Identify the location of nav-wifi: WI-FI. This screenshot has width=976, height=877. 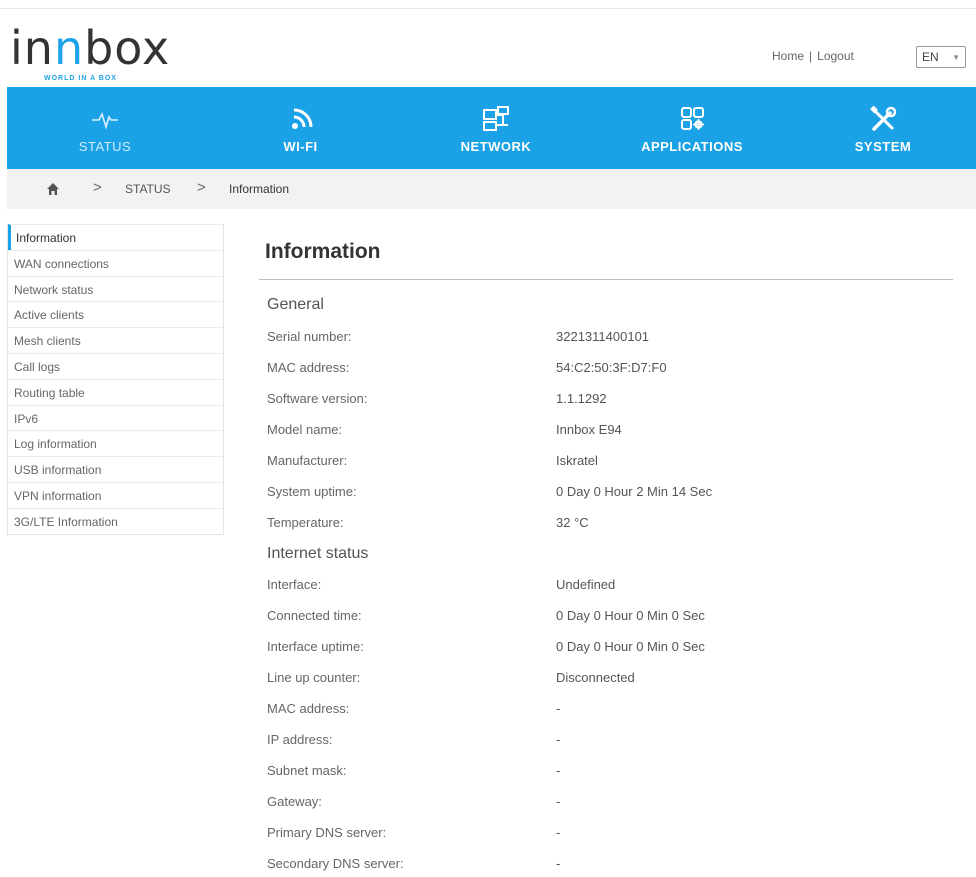
(300, 128).